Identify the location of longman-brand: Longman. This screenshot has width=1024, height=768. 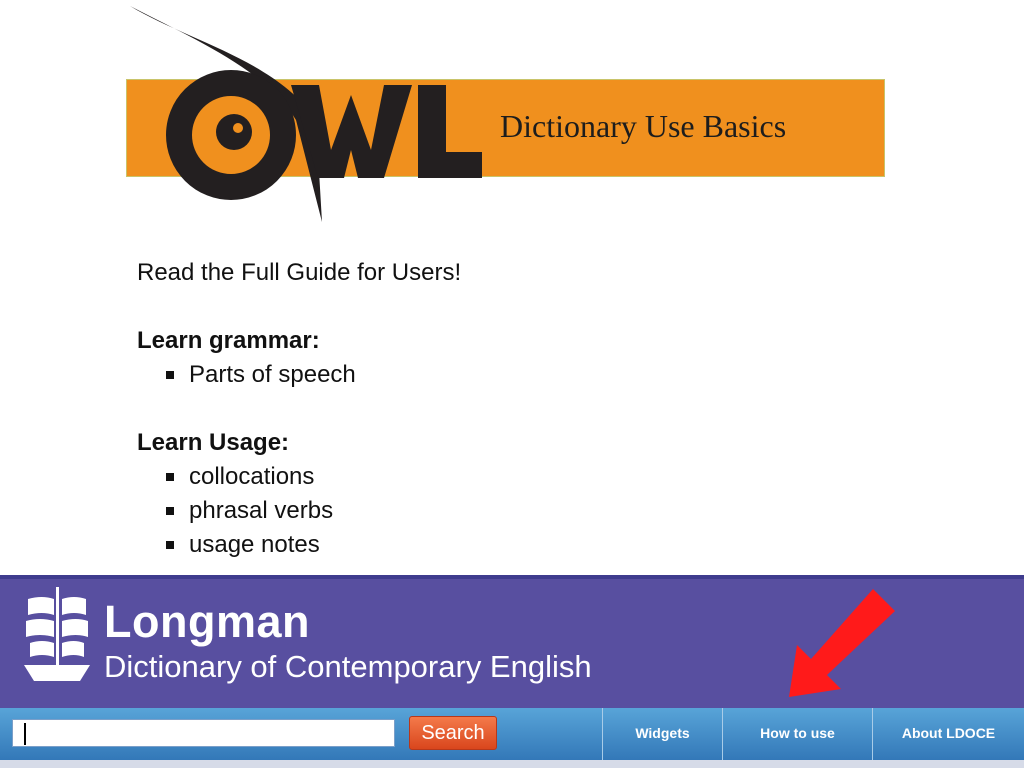
(207, 621).